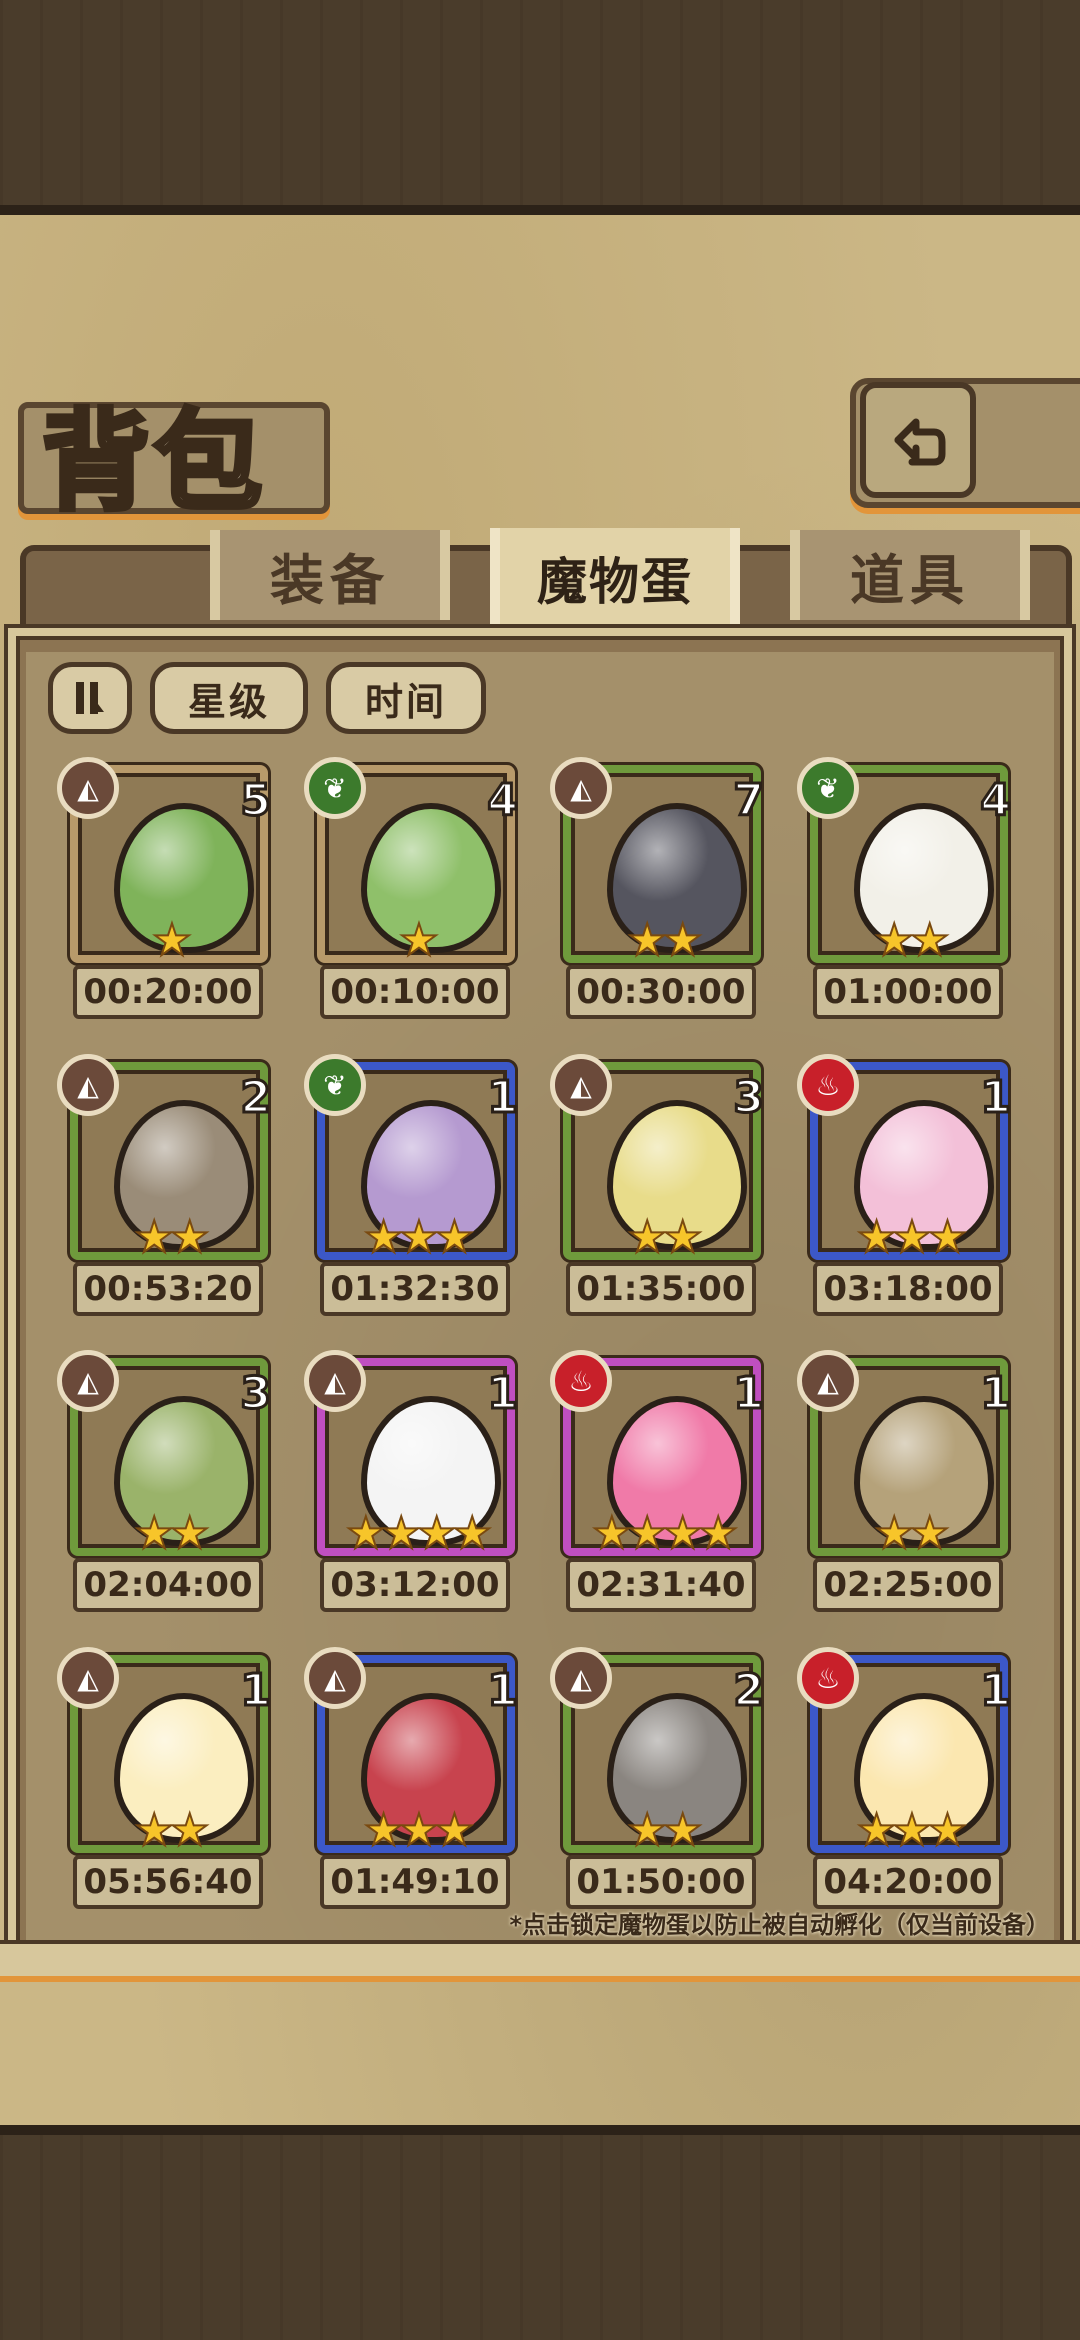 This screenshot has width=1080, height=2340. What do you see at coordinates (540, 2232) in the screenshot?
I see `bottom-map-band` at bounding box center [540, 2232].